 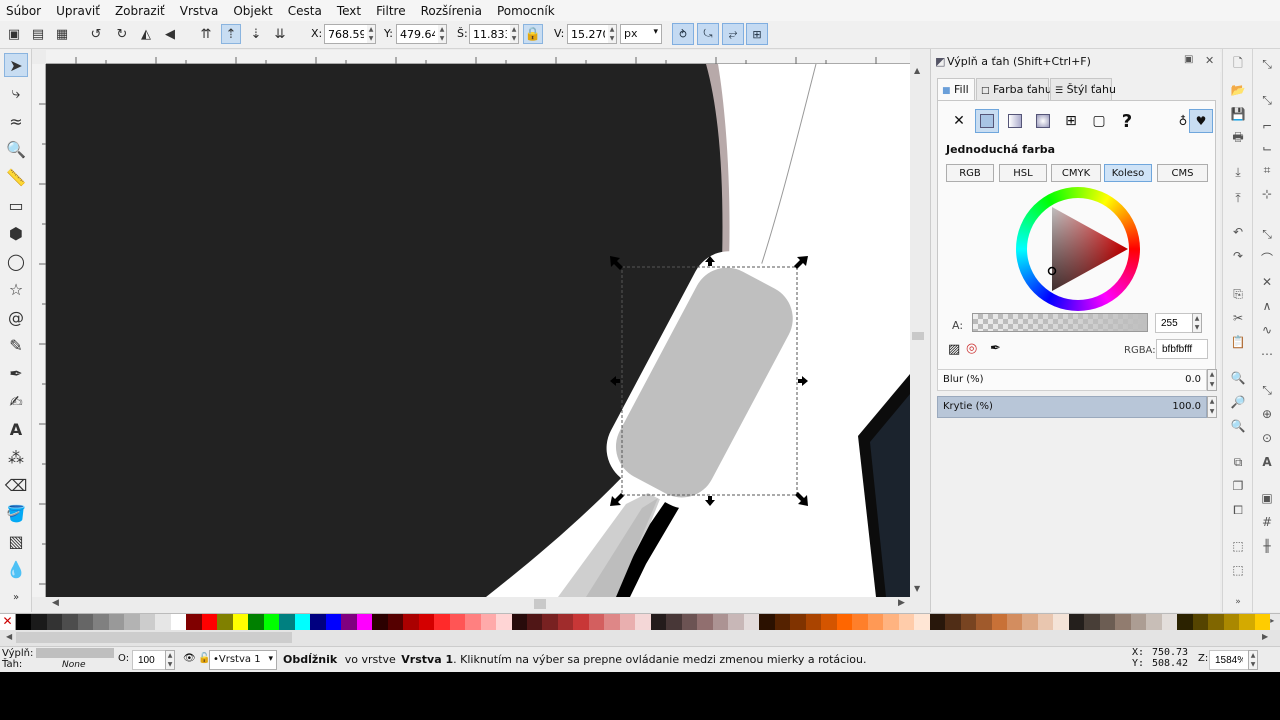 I want to click on menu-filters: Filtre, so click(x=390, y=11).